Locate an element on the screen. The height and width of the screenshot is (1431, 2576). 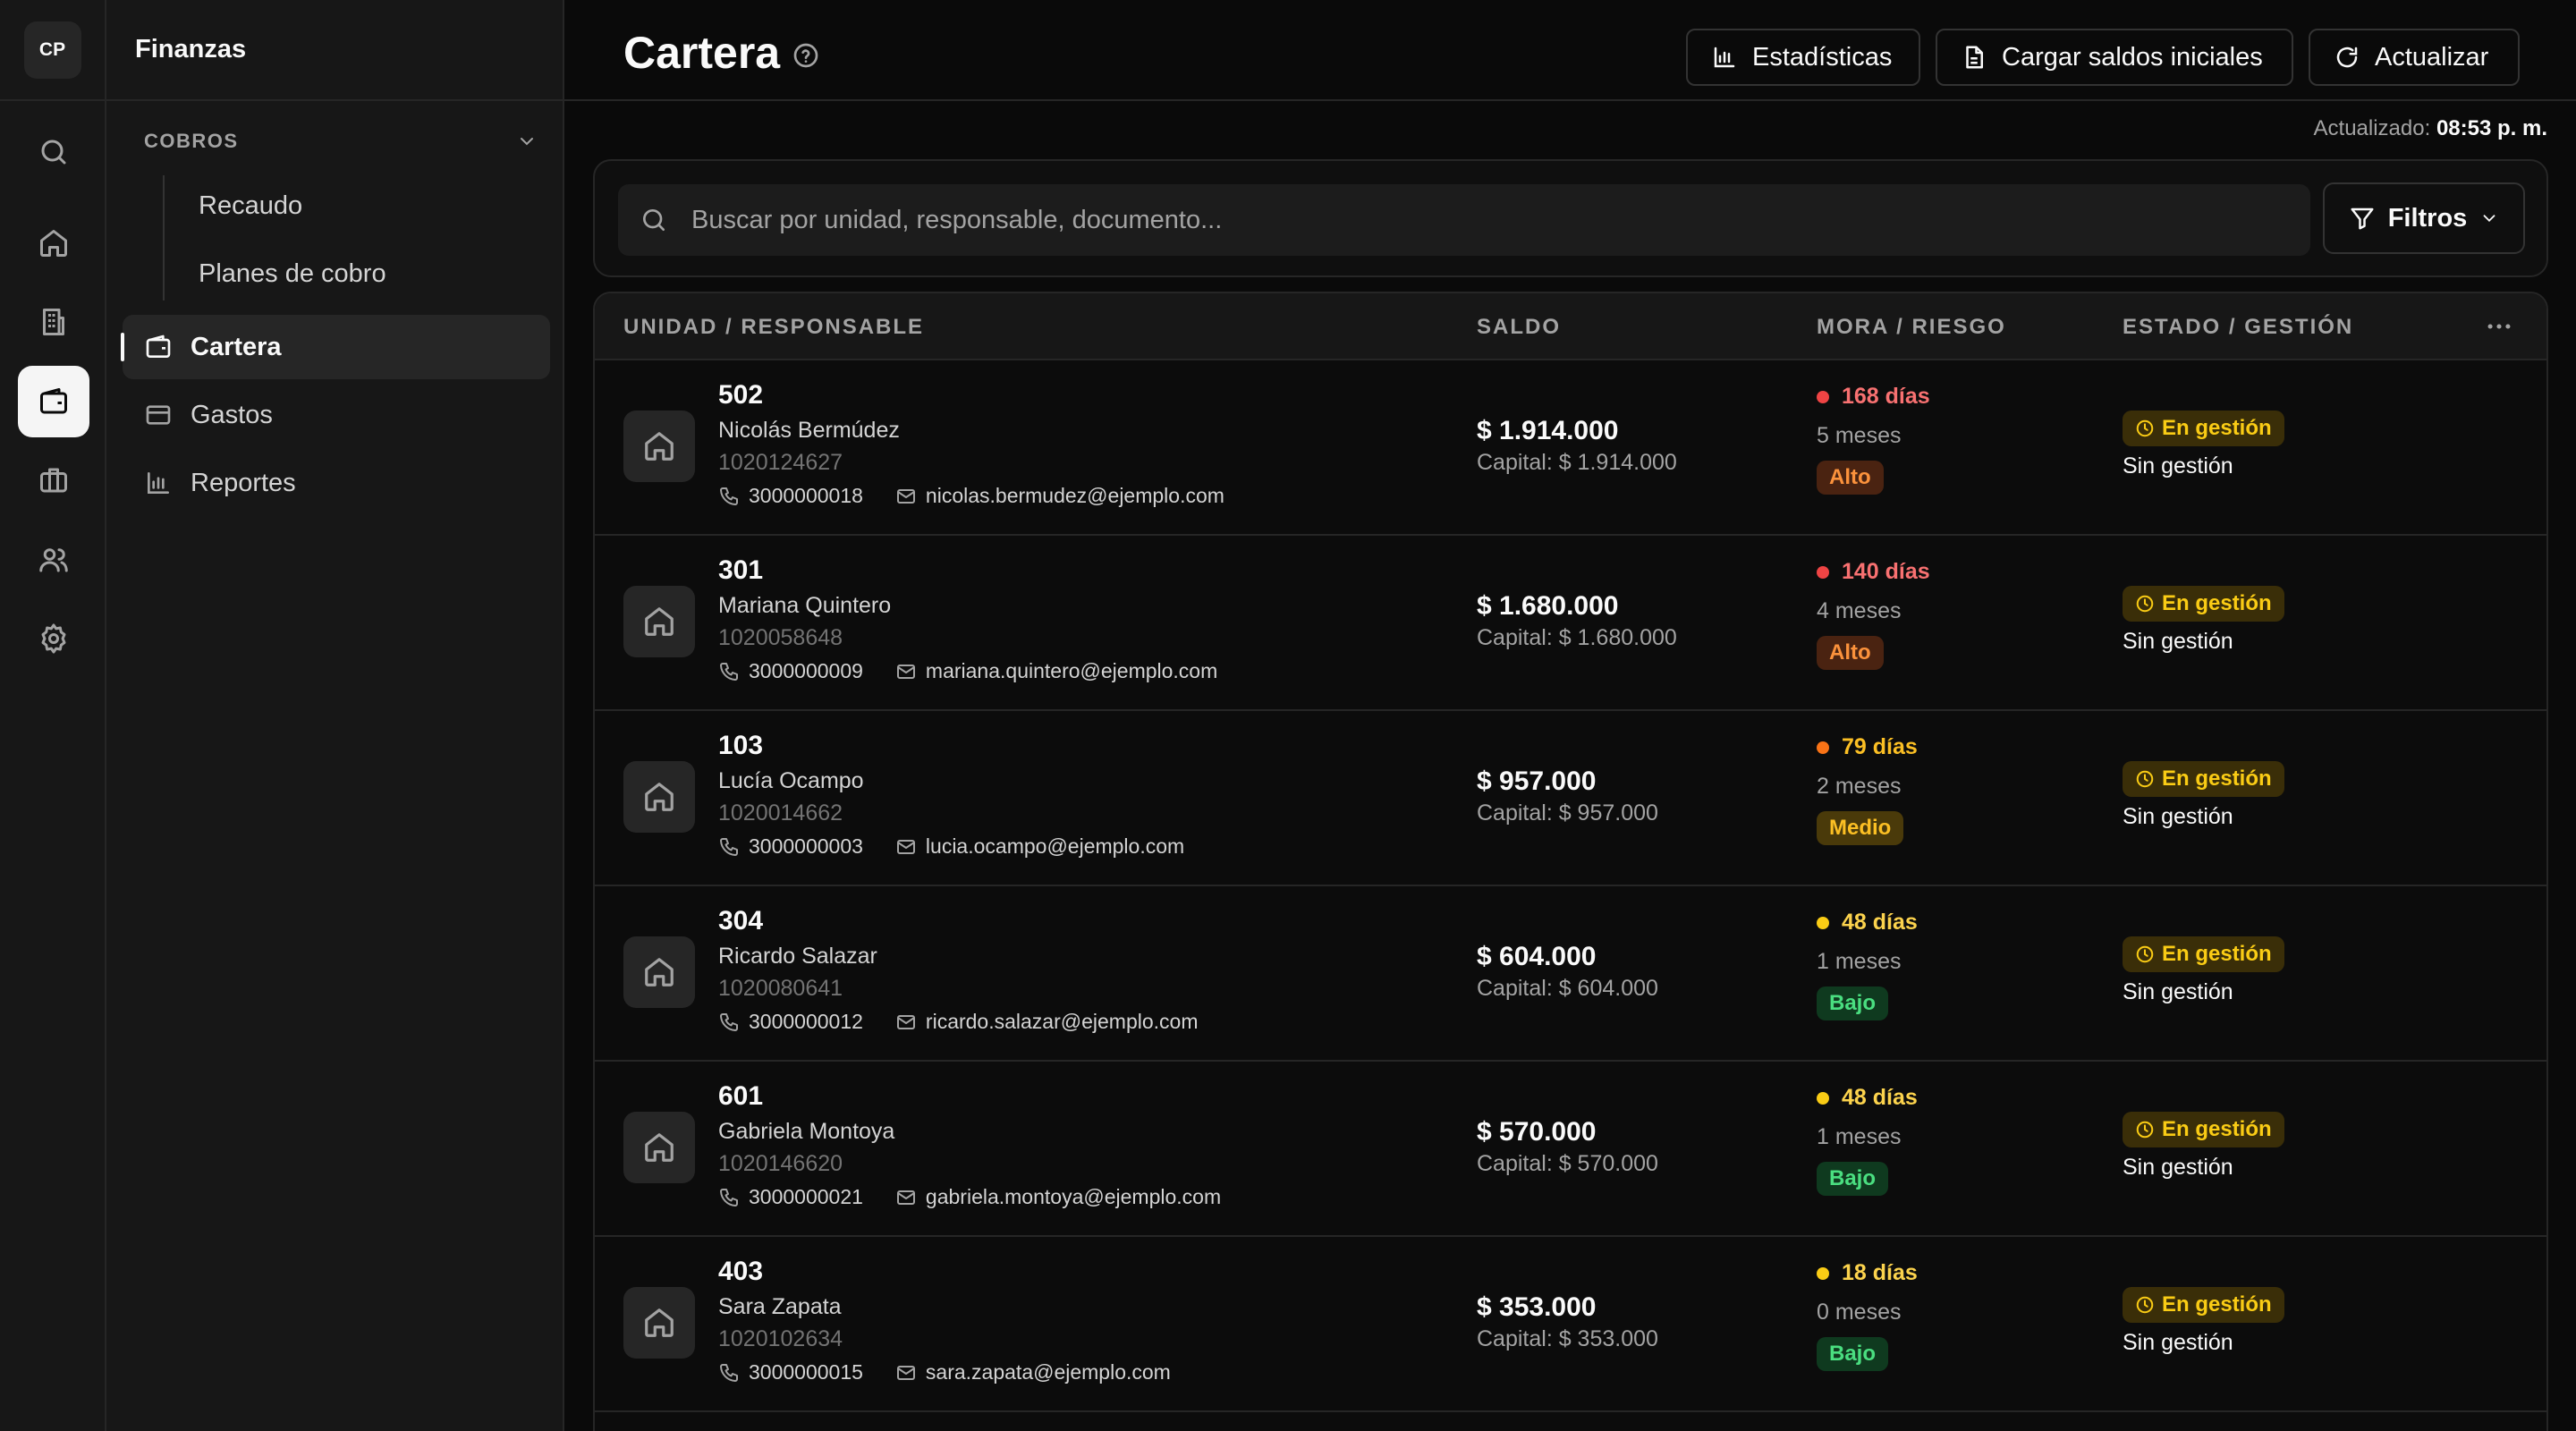
overdue-days-label: 140 días is located at coordinates (1886, 571).